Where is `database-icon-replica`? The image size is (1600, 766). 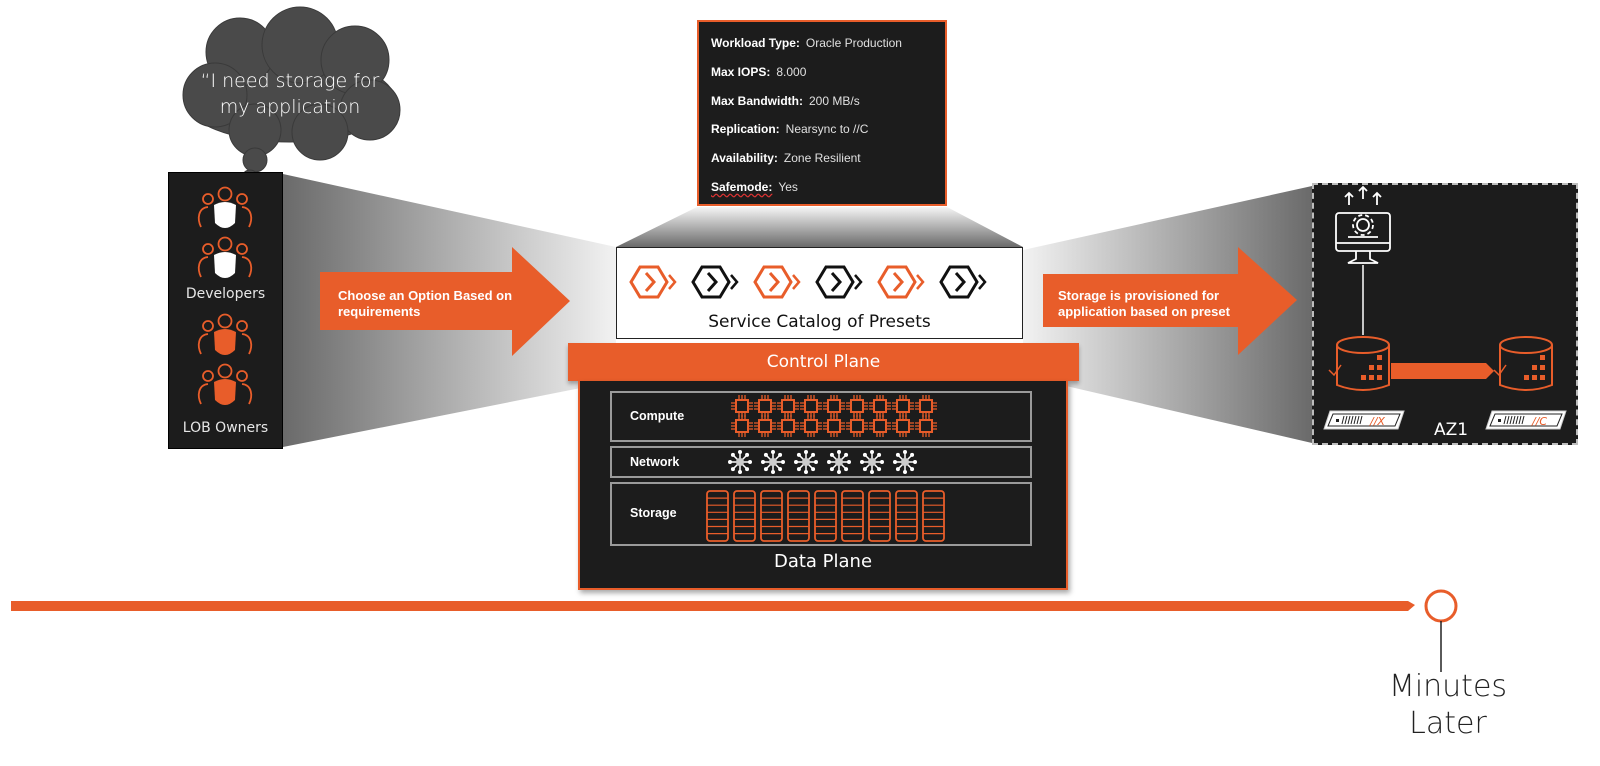 database-icon-replica is located at coordinates (1526, 363).